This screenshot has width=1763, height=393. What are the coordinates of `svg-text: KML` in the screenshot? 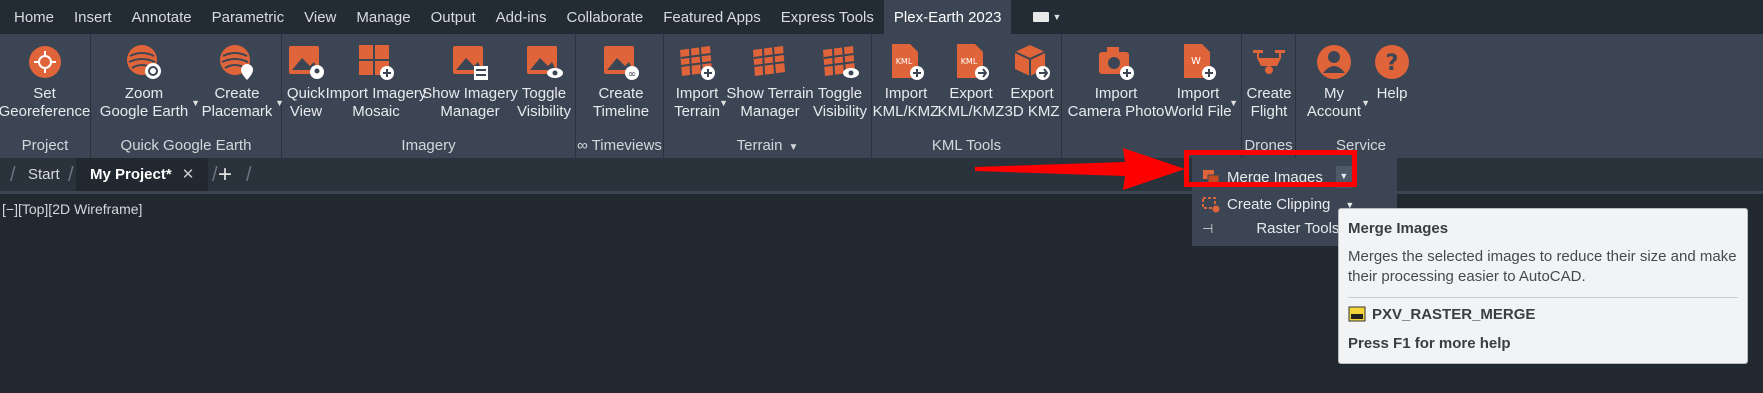 It's located at (969, 61).